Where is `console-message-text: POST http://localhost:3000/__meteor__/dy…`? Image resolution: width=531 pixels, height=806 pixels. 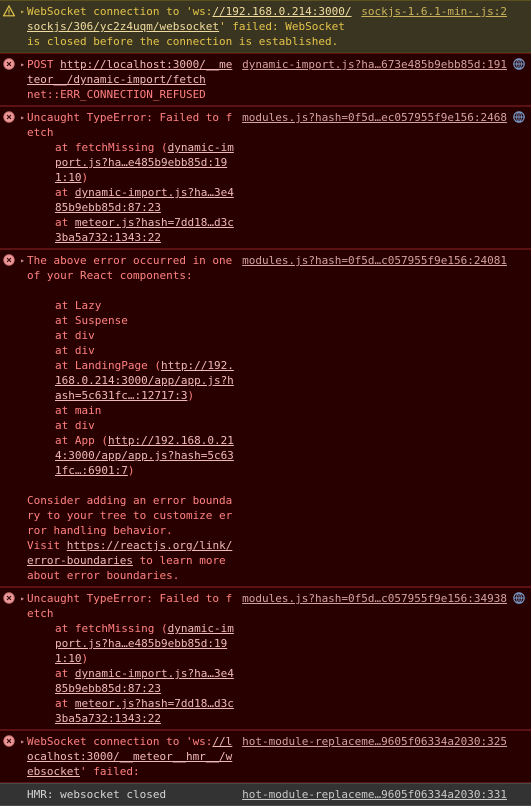 console-message-text: POST http://localhost:3000/__meteor__/dy… is located at coordinates (130, 79).